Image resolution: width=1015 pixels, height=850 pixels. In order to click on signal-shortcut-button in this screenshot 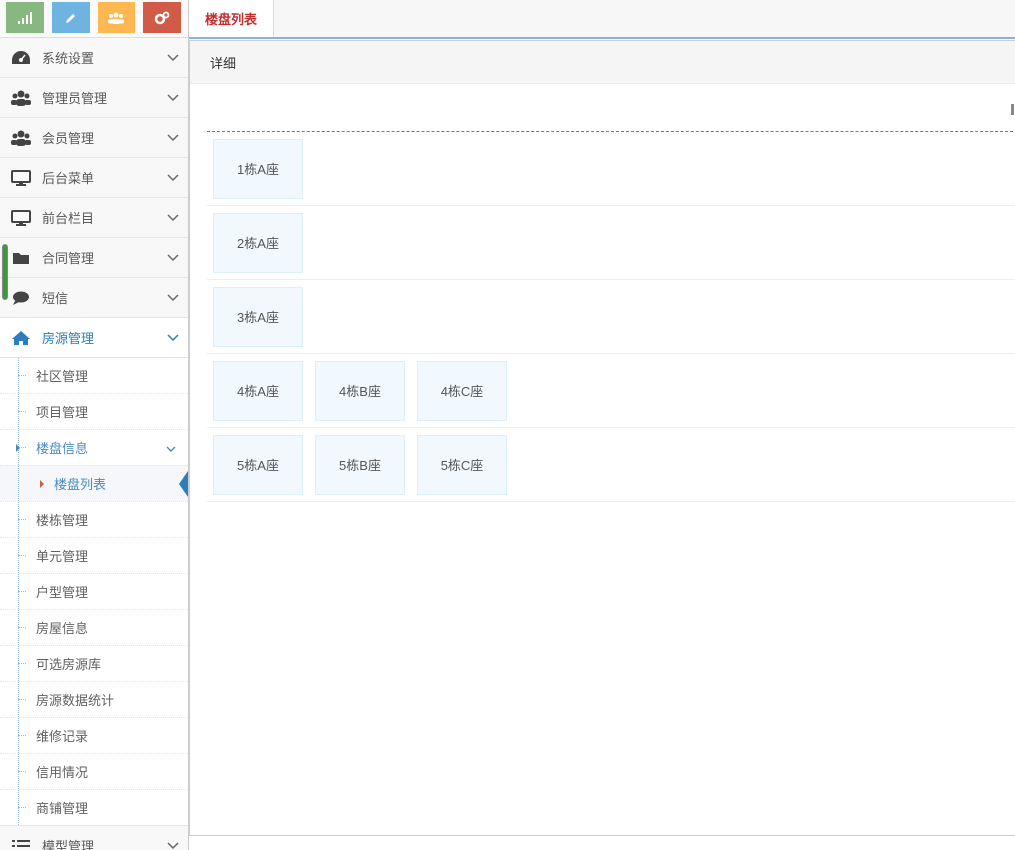, I will do `click(25, 17)`.